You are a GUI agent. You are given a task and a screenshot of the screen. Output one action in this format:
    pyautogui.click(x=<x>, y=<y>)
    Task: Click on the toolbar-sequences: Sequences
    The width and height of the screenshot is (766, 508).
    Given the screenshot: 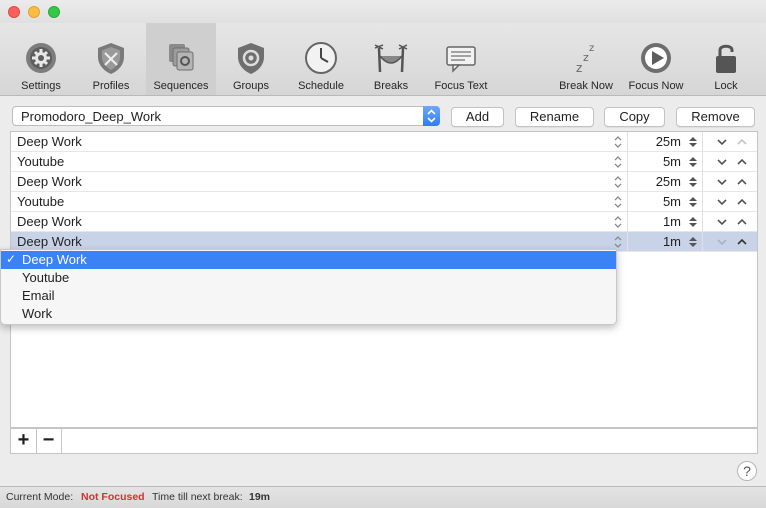 What is the action you would take?
    pyautogui.click(x=181, y=59)
    